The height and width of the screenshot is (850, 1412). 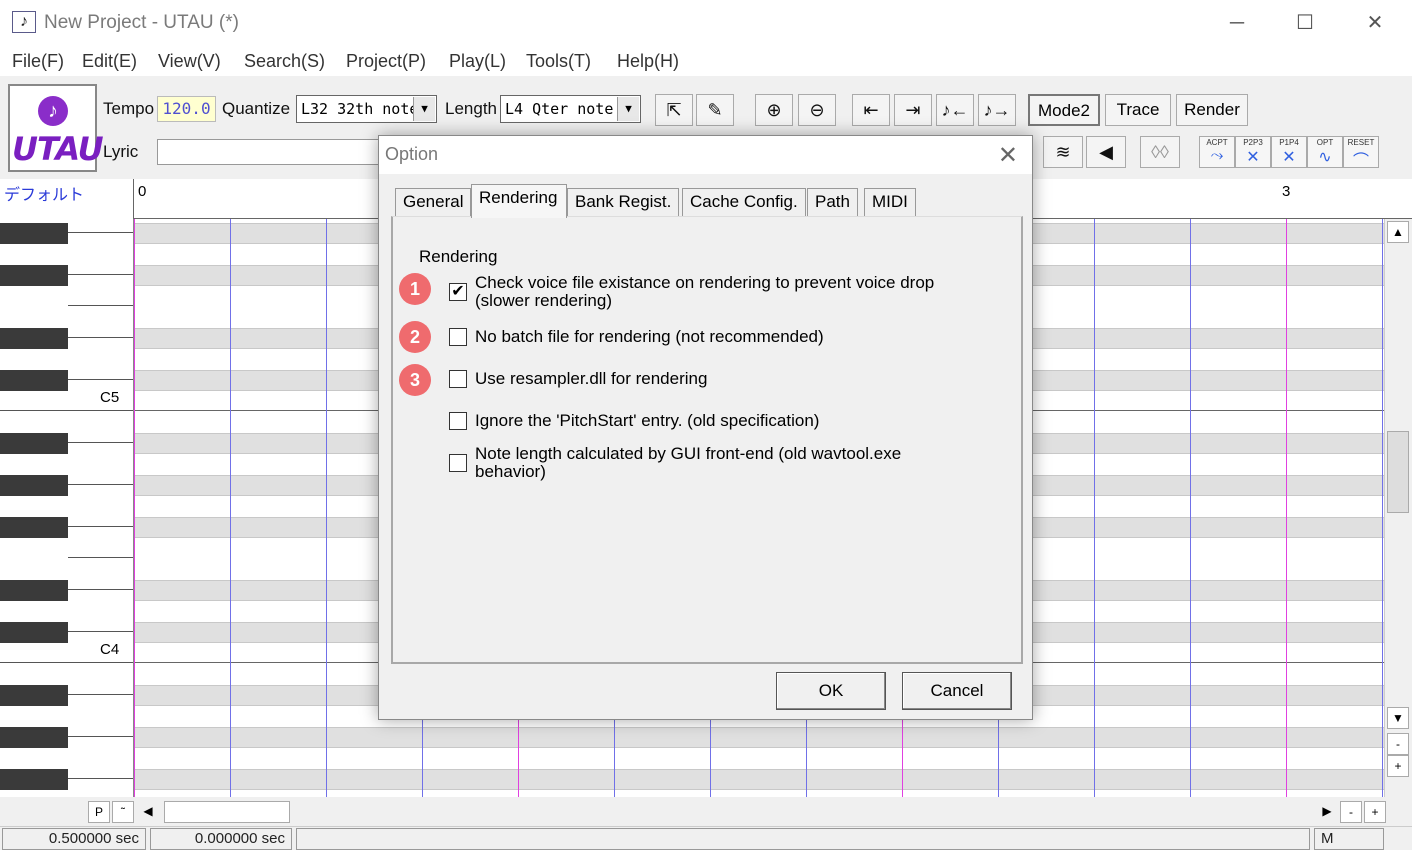 What do you see at coordinates (458, 421) in the screenshot?
I see `ignore-pitchstart-checkbox` at bounding box center [458, 421].